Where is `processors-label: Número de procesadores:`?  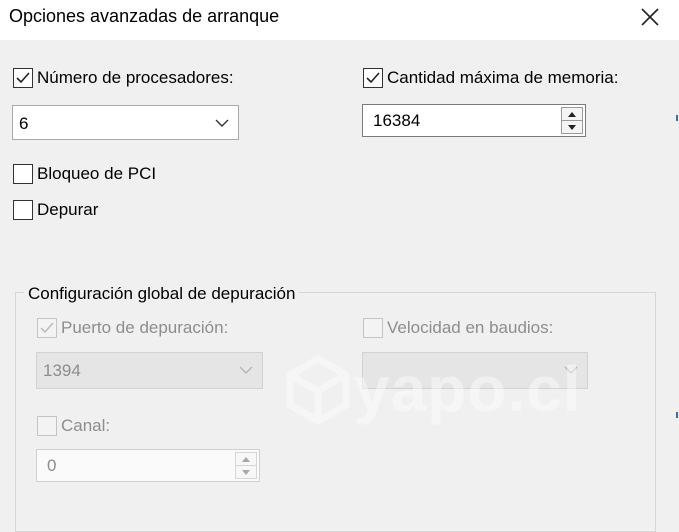
processors-label: Número de procesadores: is located at coordinates (135, 77).